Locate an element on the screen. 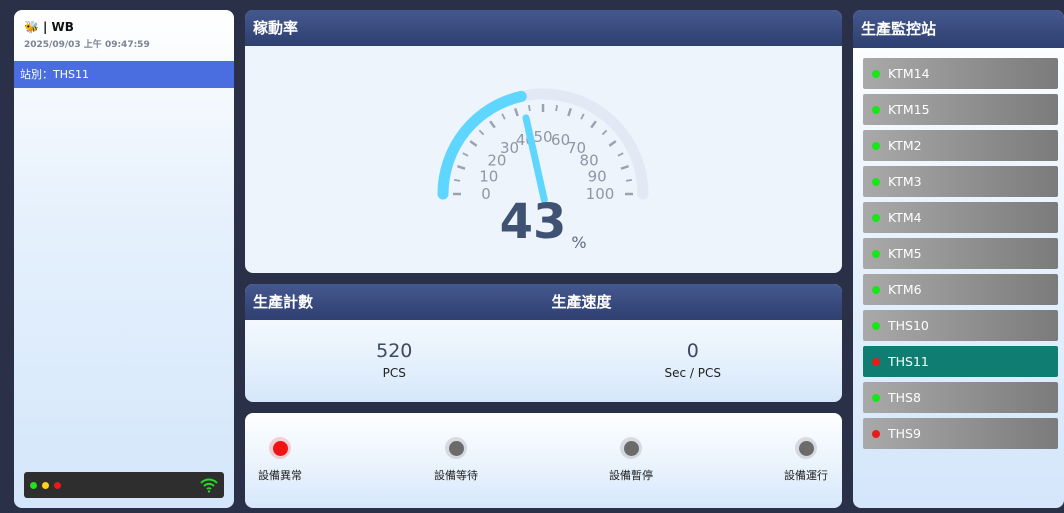  station-label: 站別：THS11 is located at coordinates (124, 74).